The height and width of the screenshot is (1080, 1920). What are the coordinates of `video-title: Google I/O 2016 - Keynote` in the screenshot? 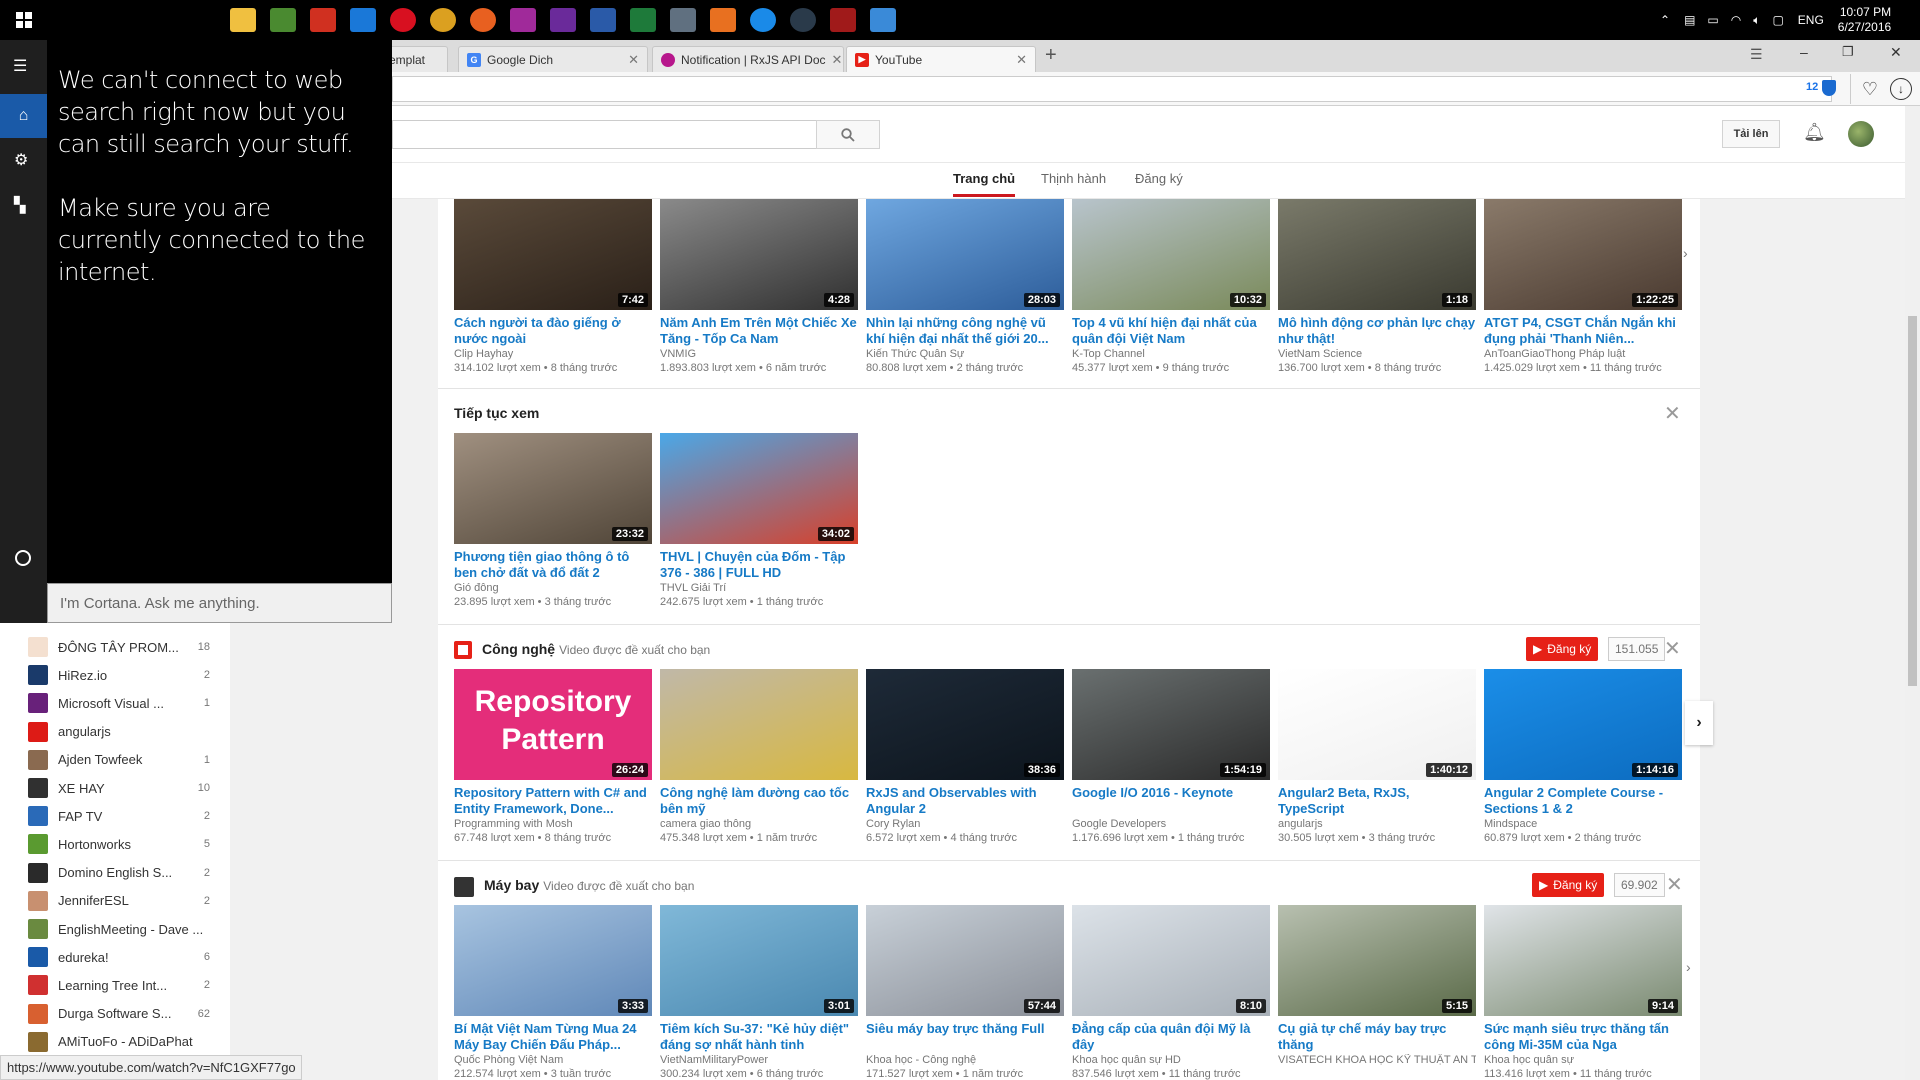 It's located at (1171, 801).